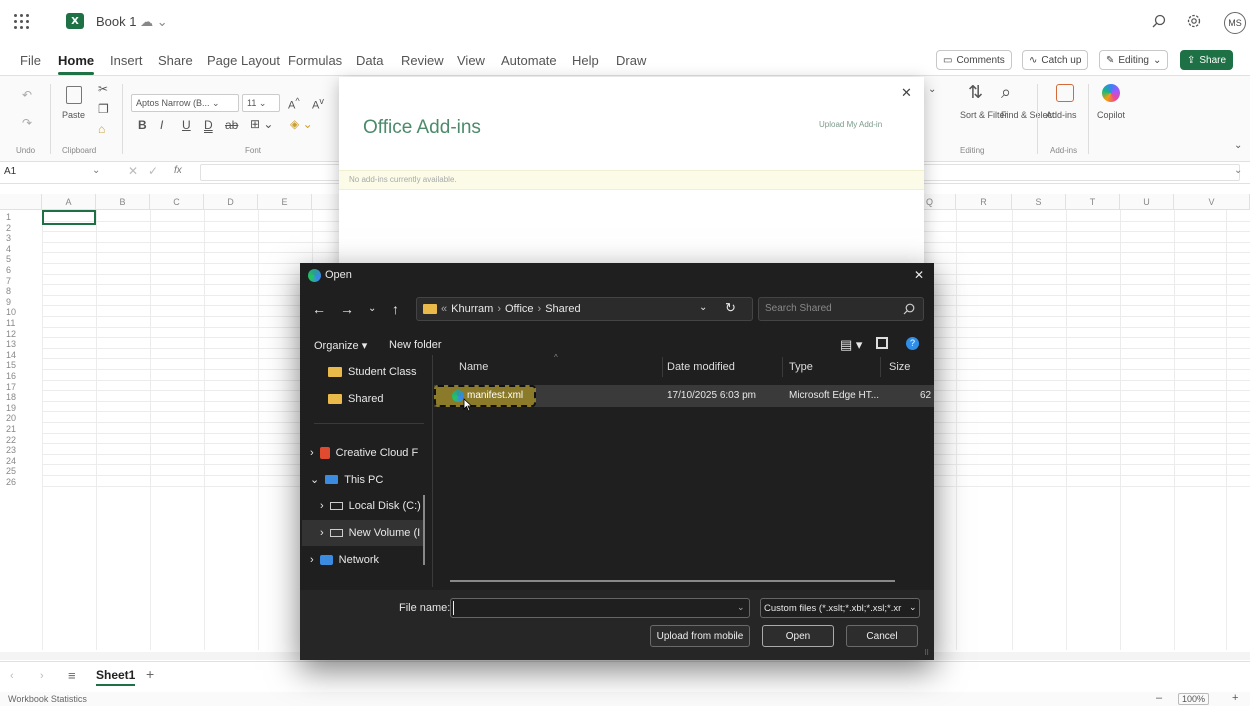 This screenshot has width=1250, height=706. I want to click on search-field: Search Shared, so click(841, 309).